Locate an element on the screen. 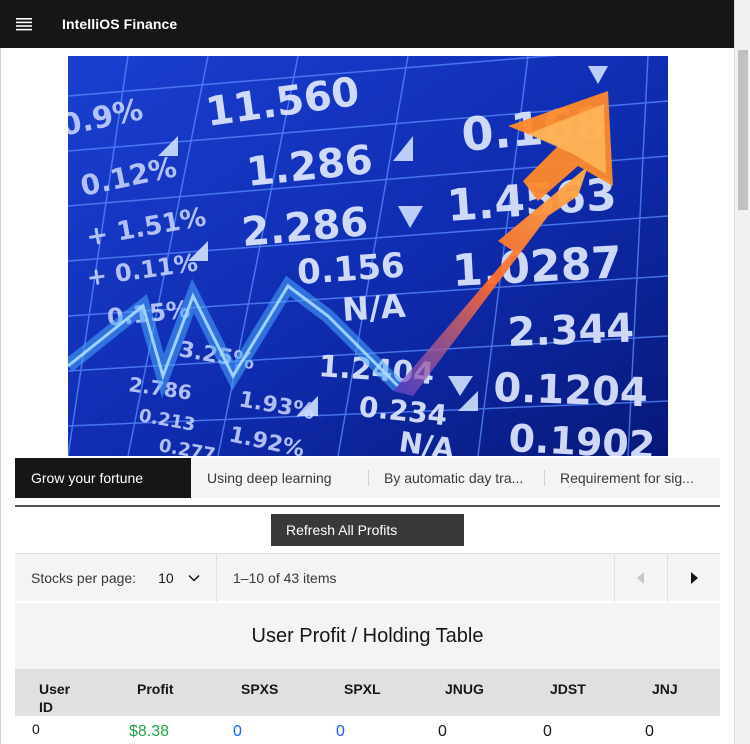  column-header-profit: Profit is located at coordinates (155, 689).